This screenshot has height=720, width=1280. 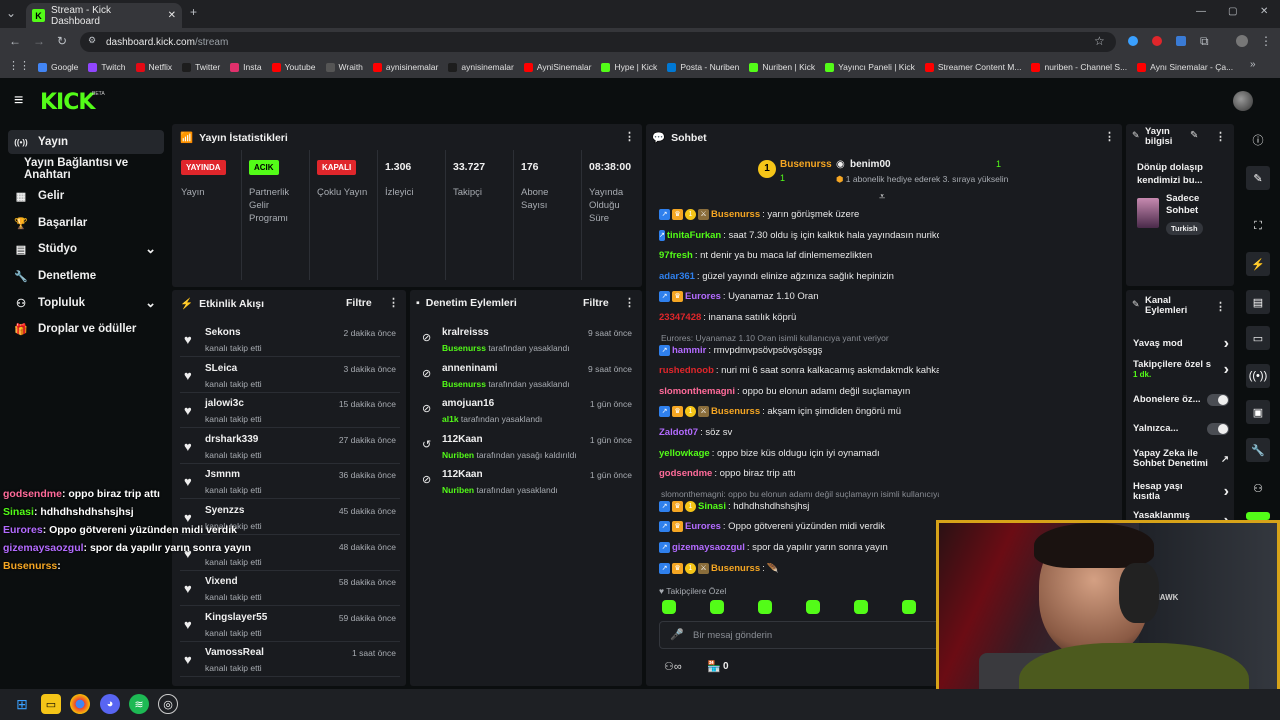 I want to click on category-thumbnail, so click(x=1148, y=213).